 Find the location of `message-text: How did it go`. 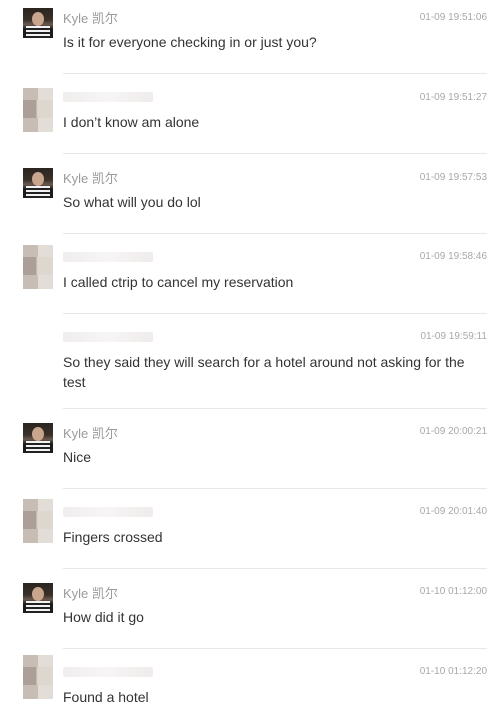

message-text: How did it go is located at coordinates (103, 617).